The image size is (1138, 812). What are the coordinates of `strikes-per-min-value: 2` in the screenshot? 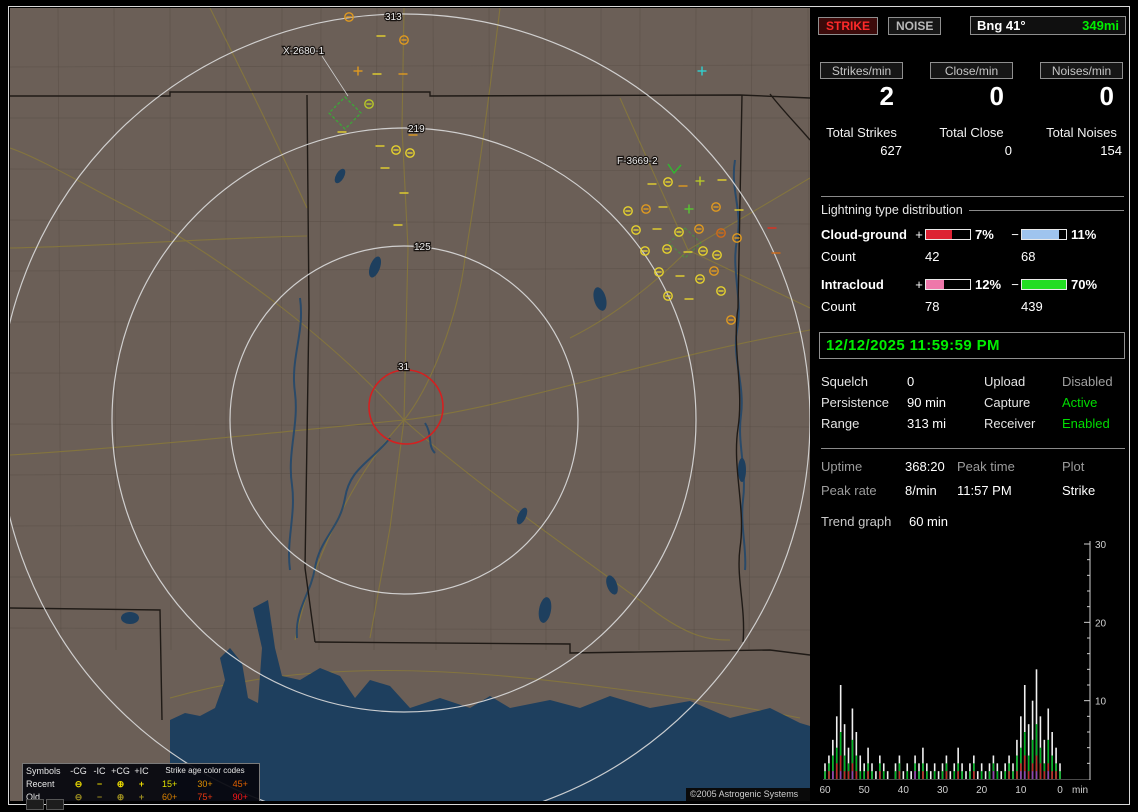 It's located at (886, 96).